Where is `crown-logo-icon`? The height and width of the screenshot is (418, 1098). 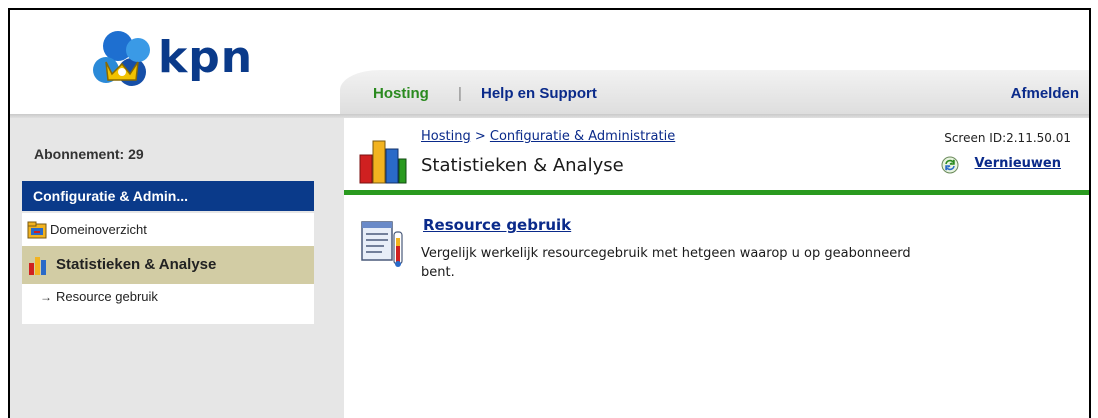 crown-logo-icon is located at coordinates (121, 58).